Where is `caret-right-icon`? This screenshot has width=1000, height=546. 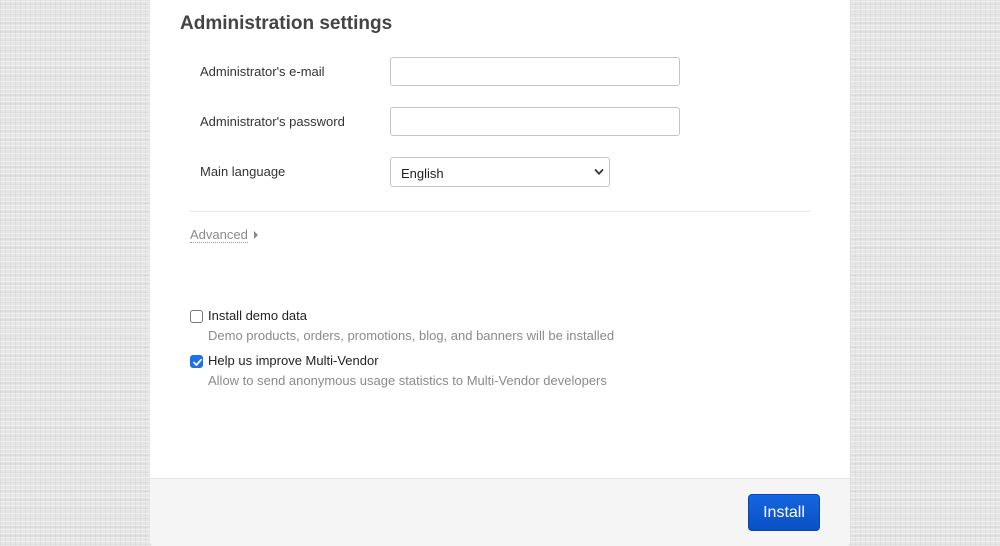
caret-right-icon is located at coordinates (255, 235).